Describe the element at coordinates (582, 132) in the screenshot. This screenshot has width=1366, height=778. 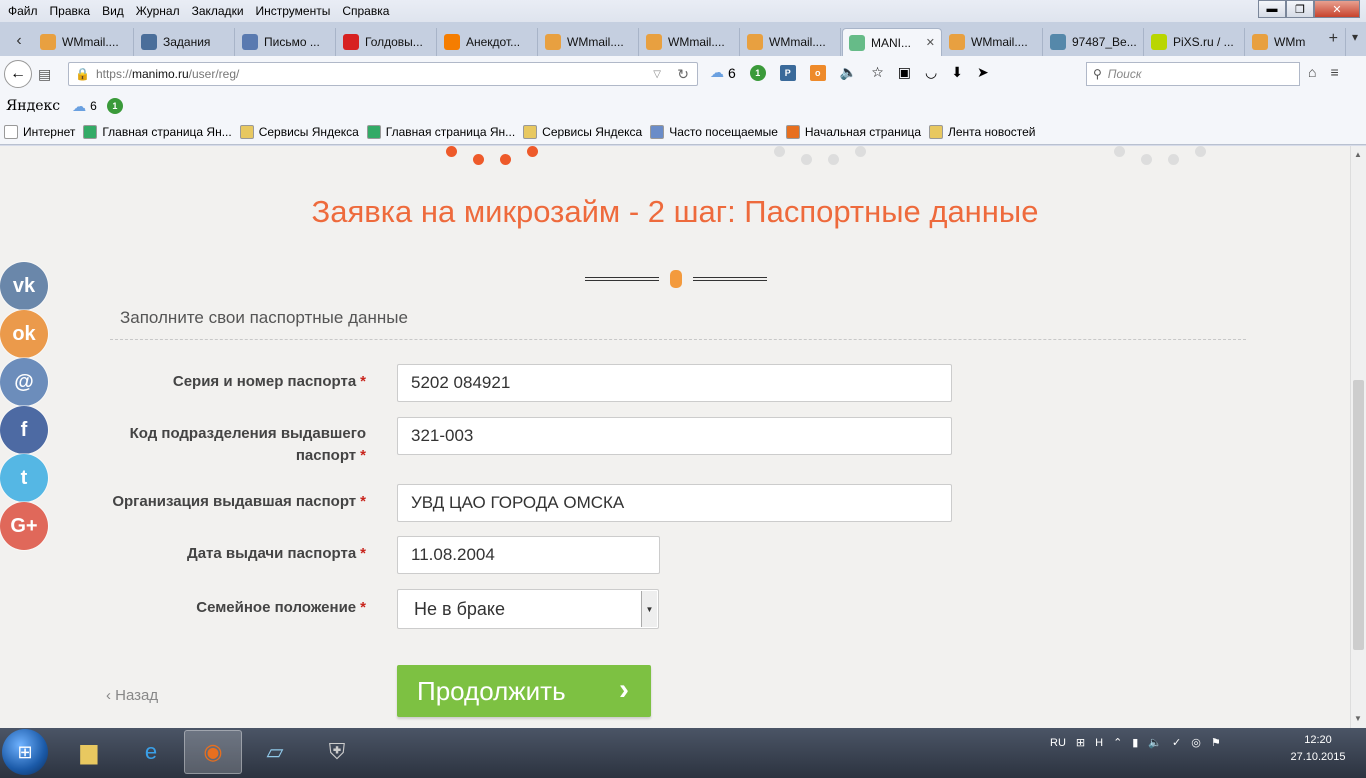
I see `bookmark-4: Сервисы Яндекса` at that location.